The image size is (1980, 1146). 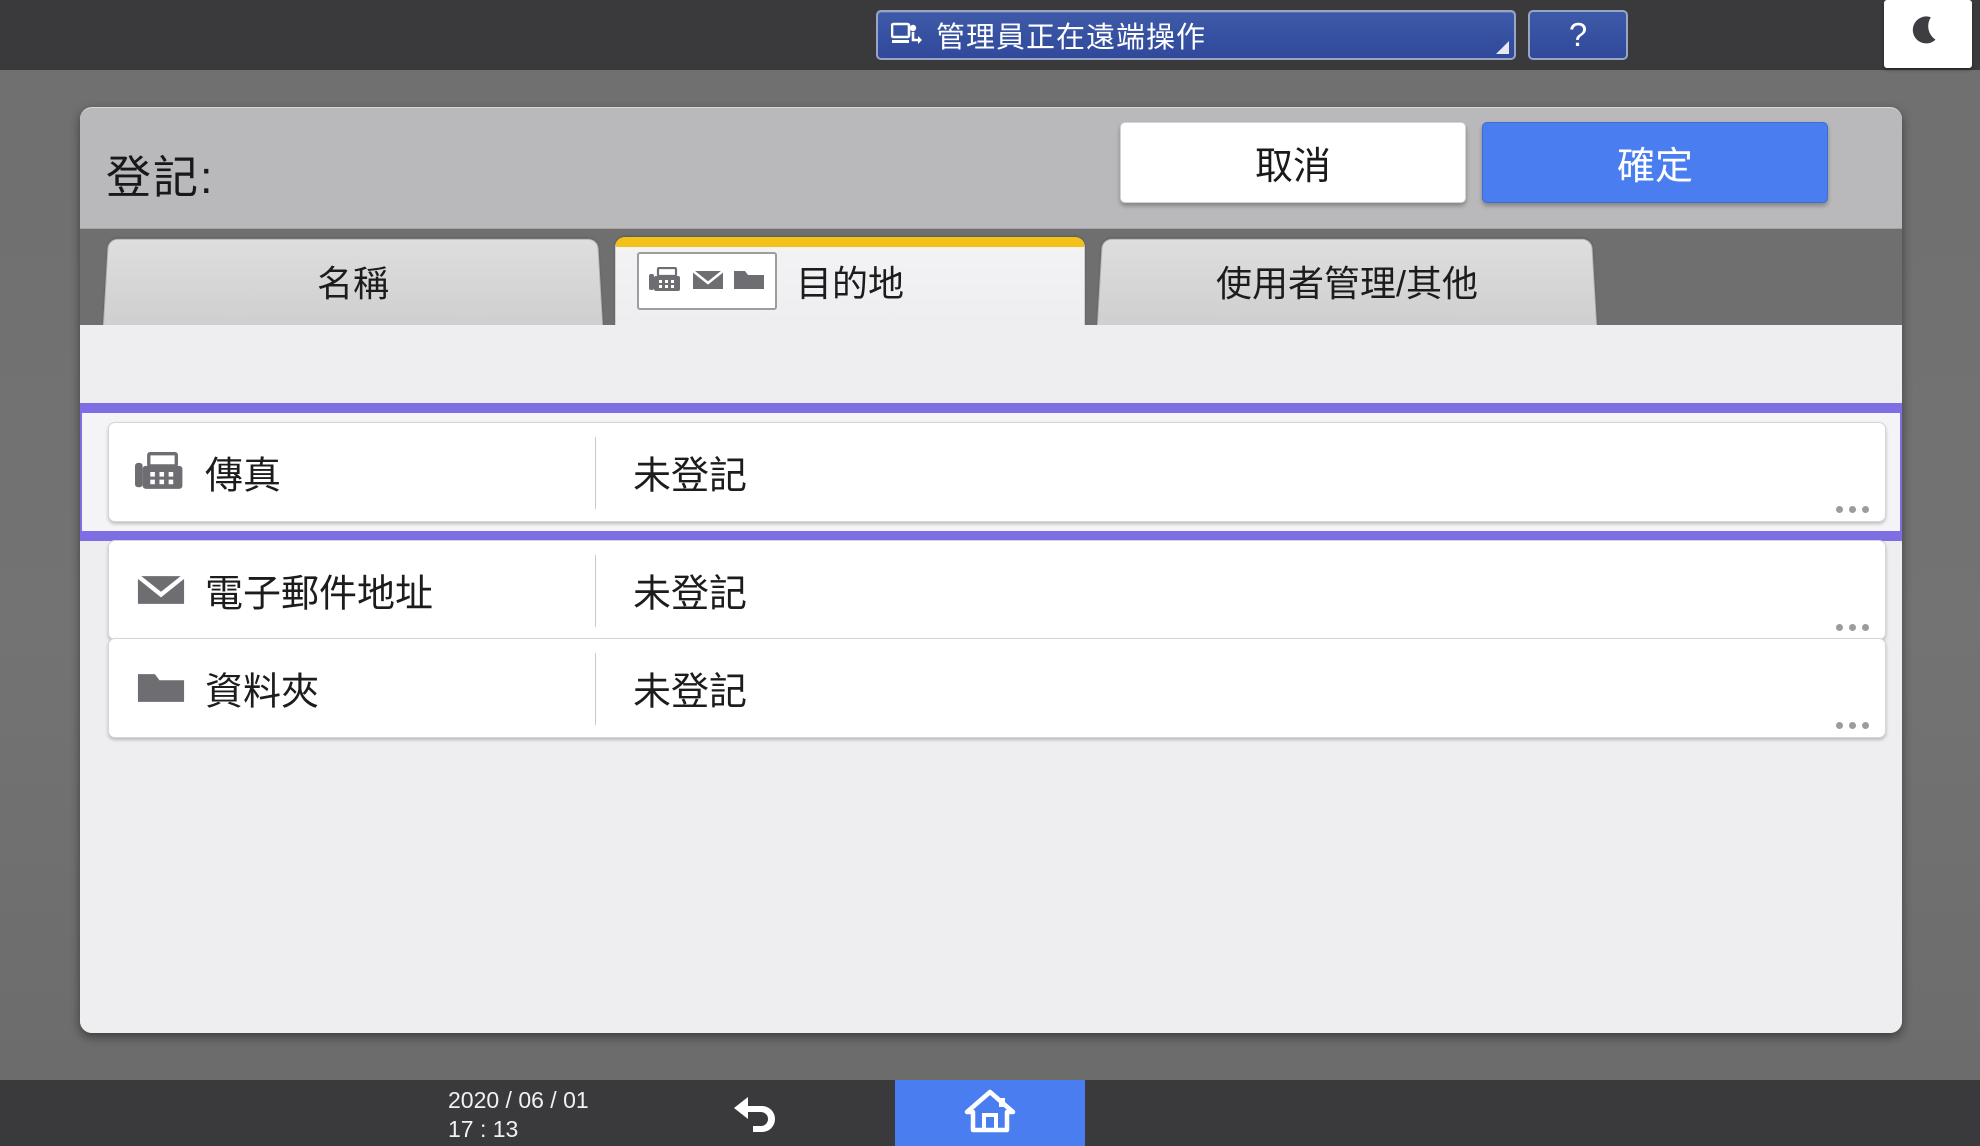 I want to click on list-item-label: 傳真, so click(x=243, y=476).